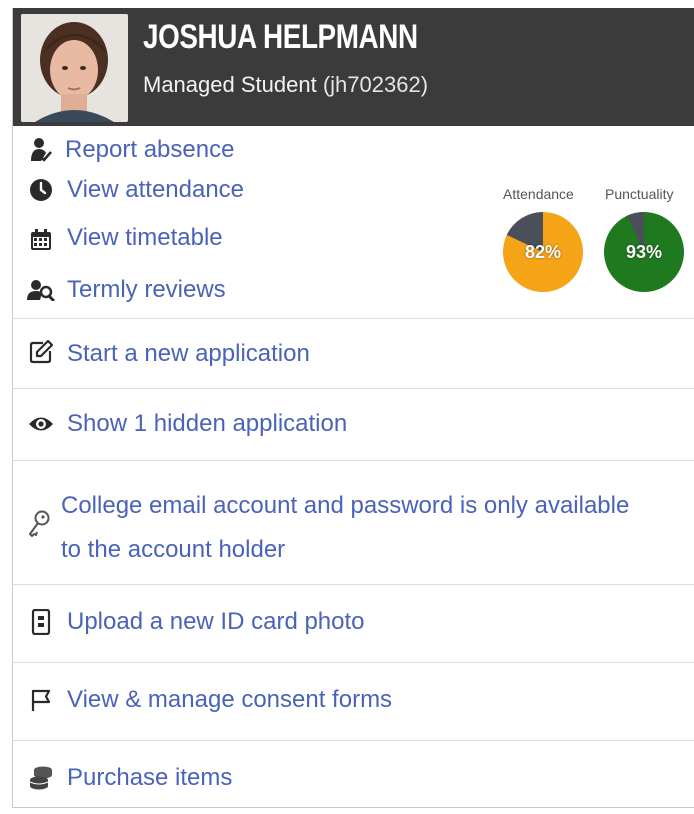 Image resolution: width=694 pixels, height=814 pixels. What do you see at coordinates (280, 37) in the screenshot?
I see `student-name: JOSHUA HELPMANN` at bounding box center [280, 37].